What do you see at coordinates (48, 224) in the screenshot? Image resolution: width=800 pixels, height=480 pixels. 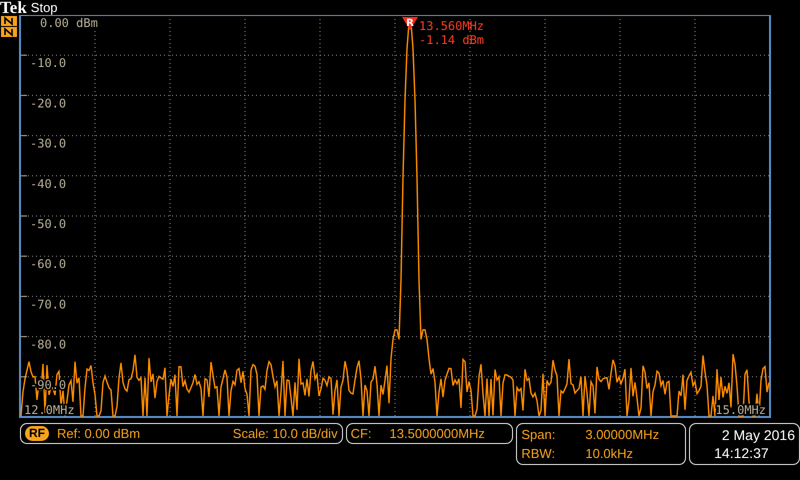 I see `y-axis-label: -50.0` at bounding box center [48, 224].